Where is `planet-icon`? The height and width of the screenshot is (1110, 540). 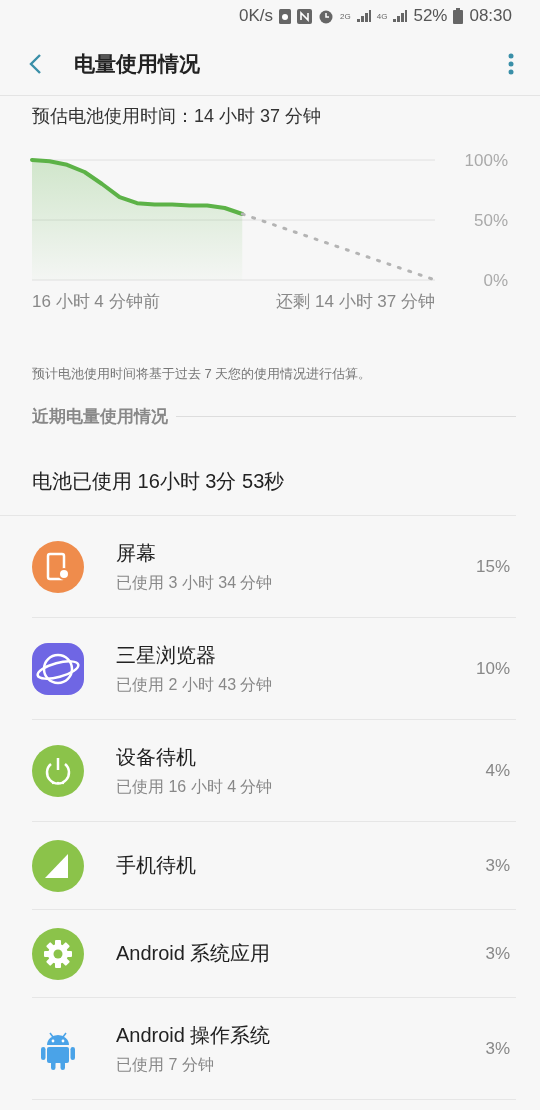
planet-icon is located at coordinates (58, 668).